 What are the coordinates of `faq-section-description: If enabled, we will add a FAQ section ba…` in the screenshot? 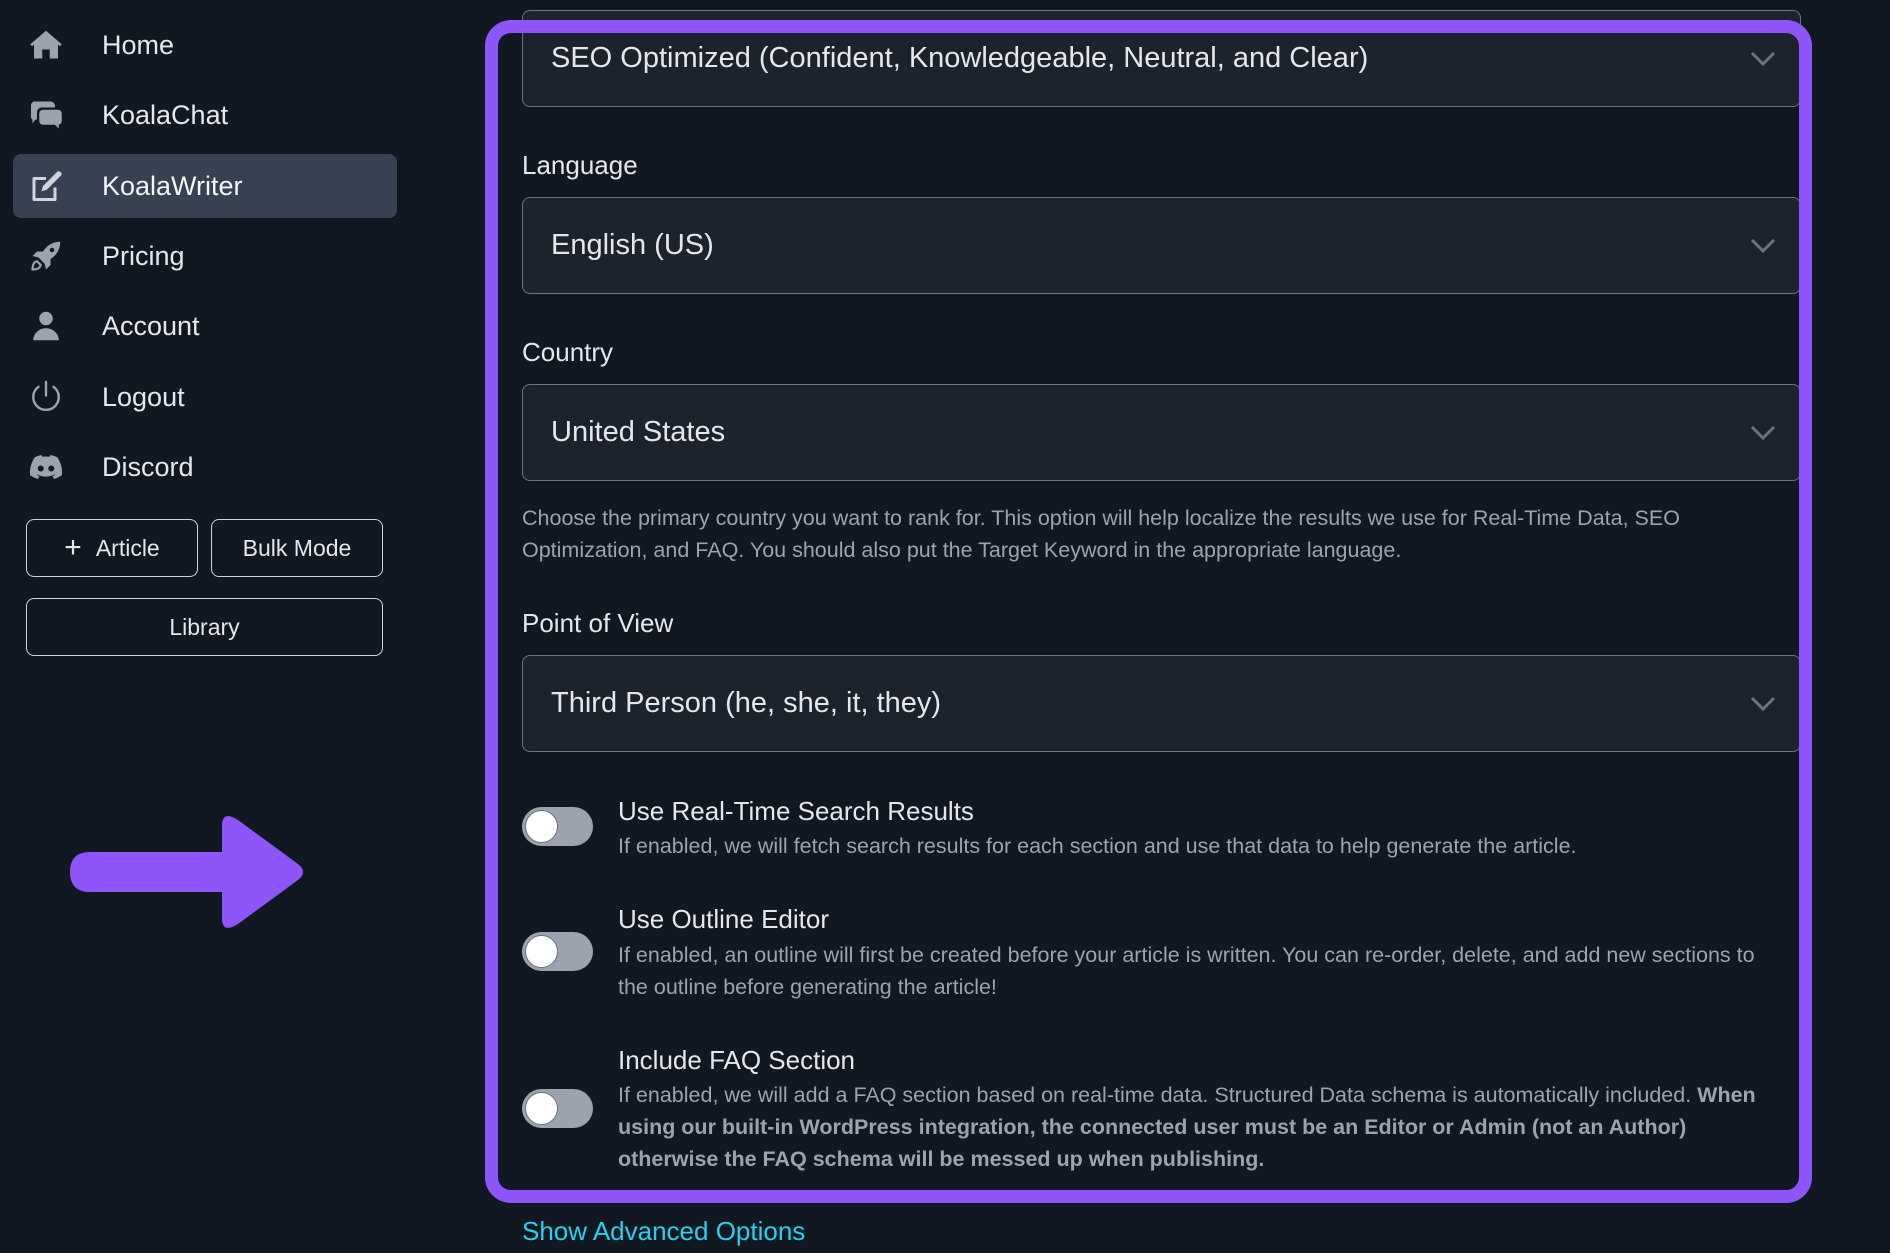 It's located at (1203, 1127).